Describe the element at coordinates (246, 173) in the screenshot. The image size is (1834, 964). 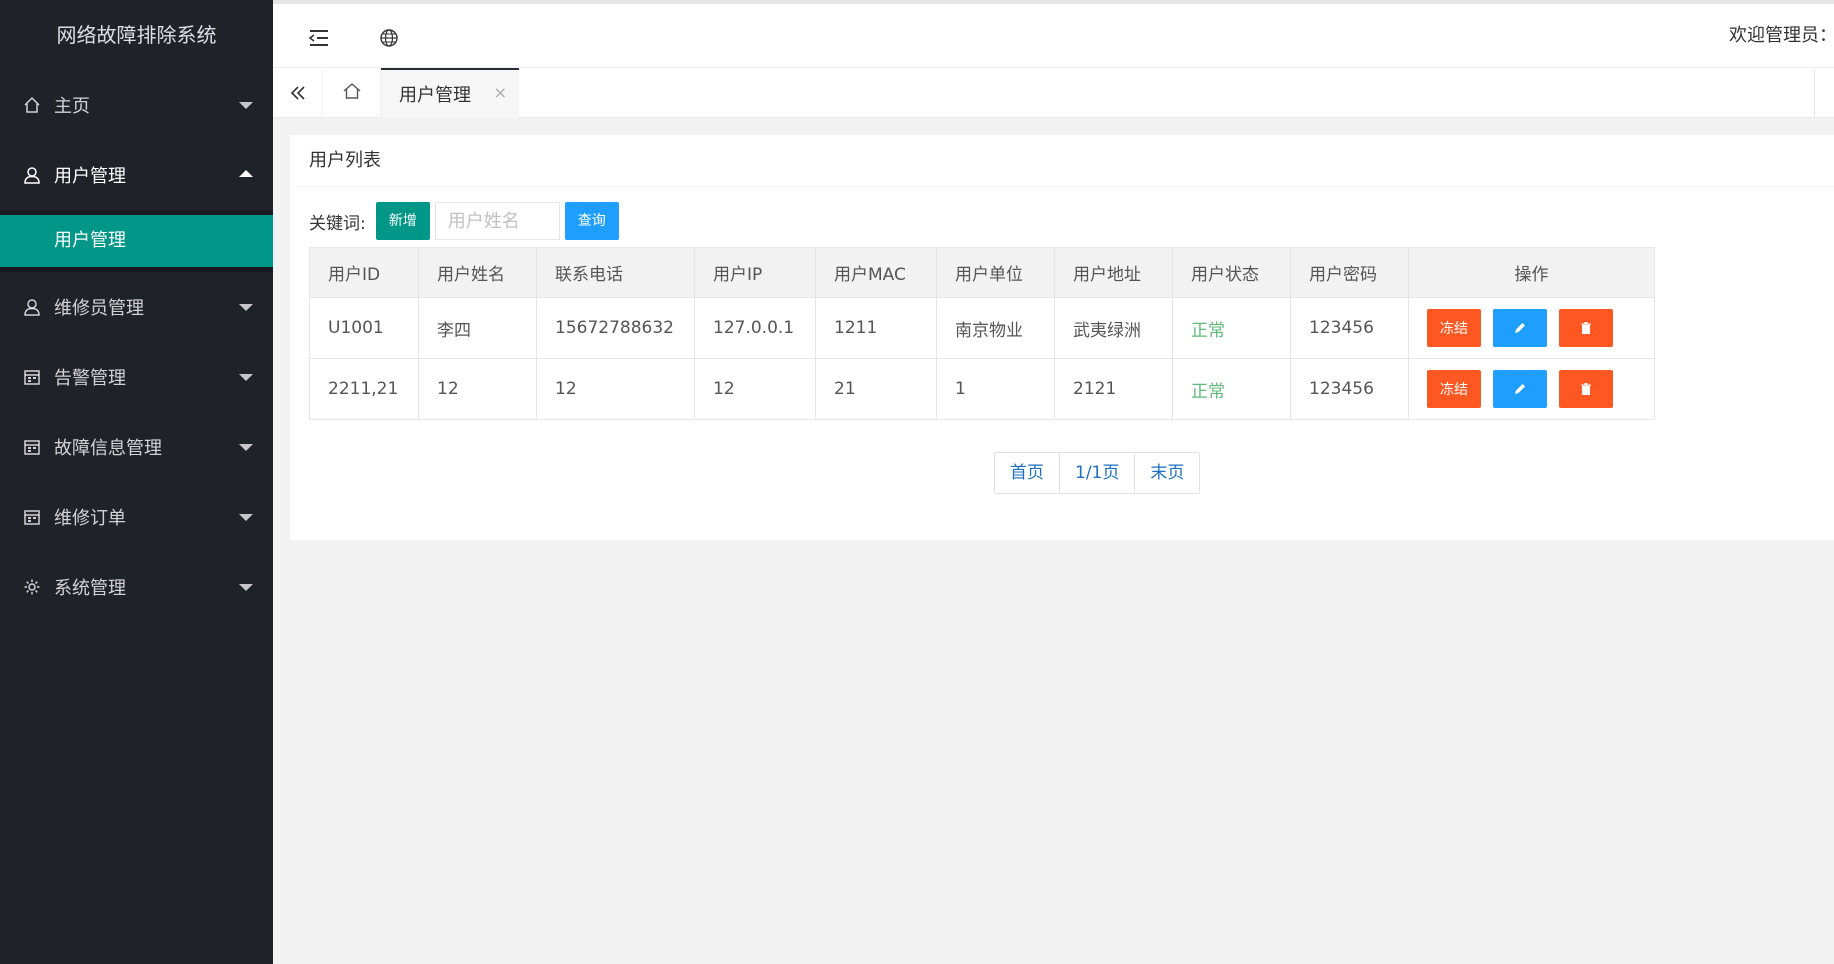
I see `chevron-up-icon` at that location.